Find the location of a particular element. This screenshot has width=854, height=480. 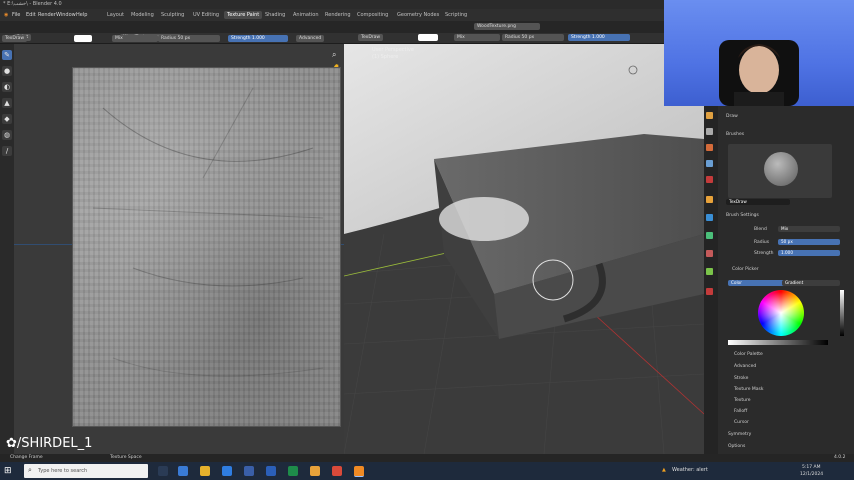

value-slider is located at coordinates (842, 313).